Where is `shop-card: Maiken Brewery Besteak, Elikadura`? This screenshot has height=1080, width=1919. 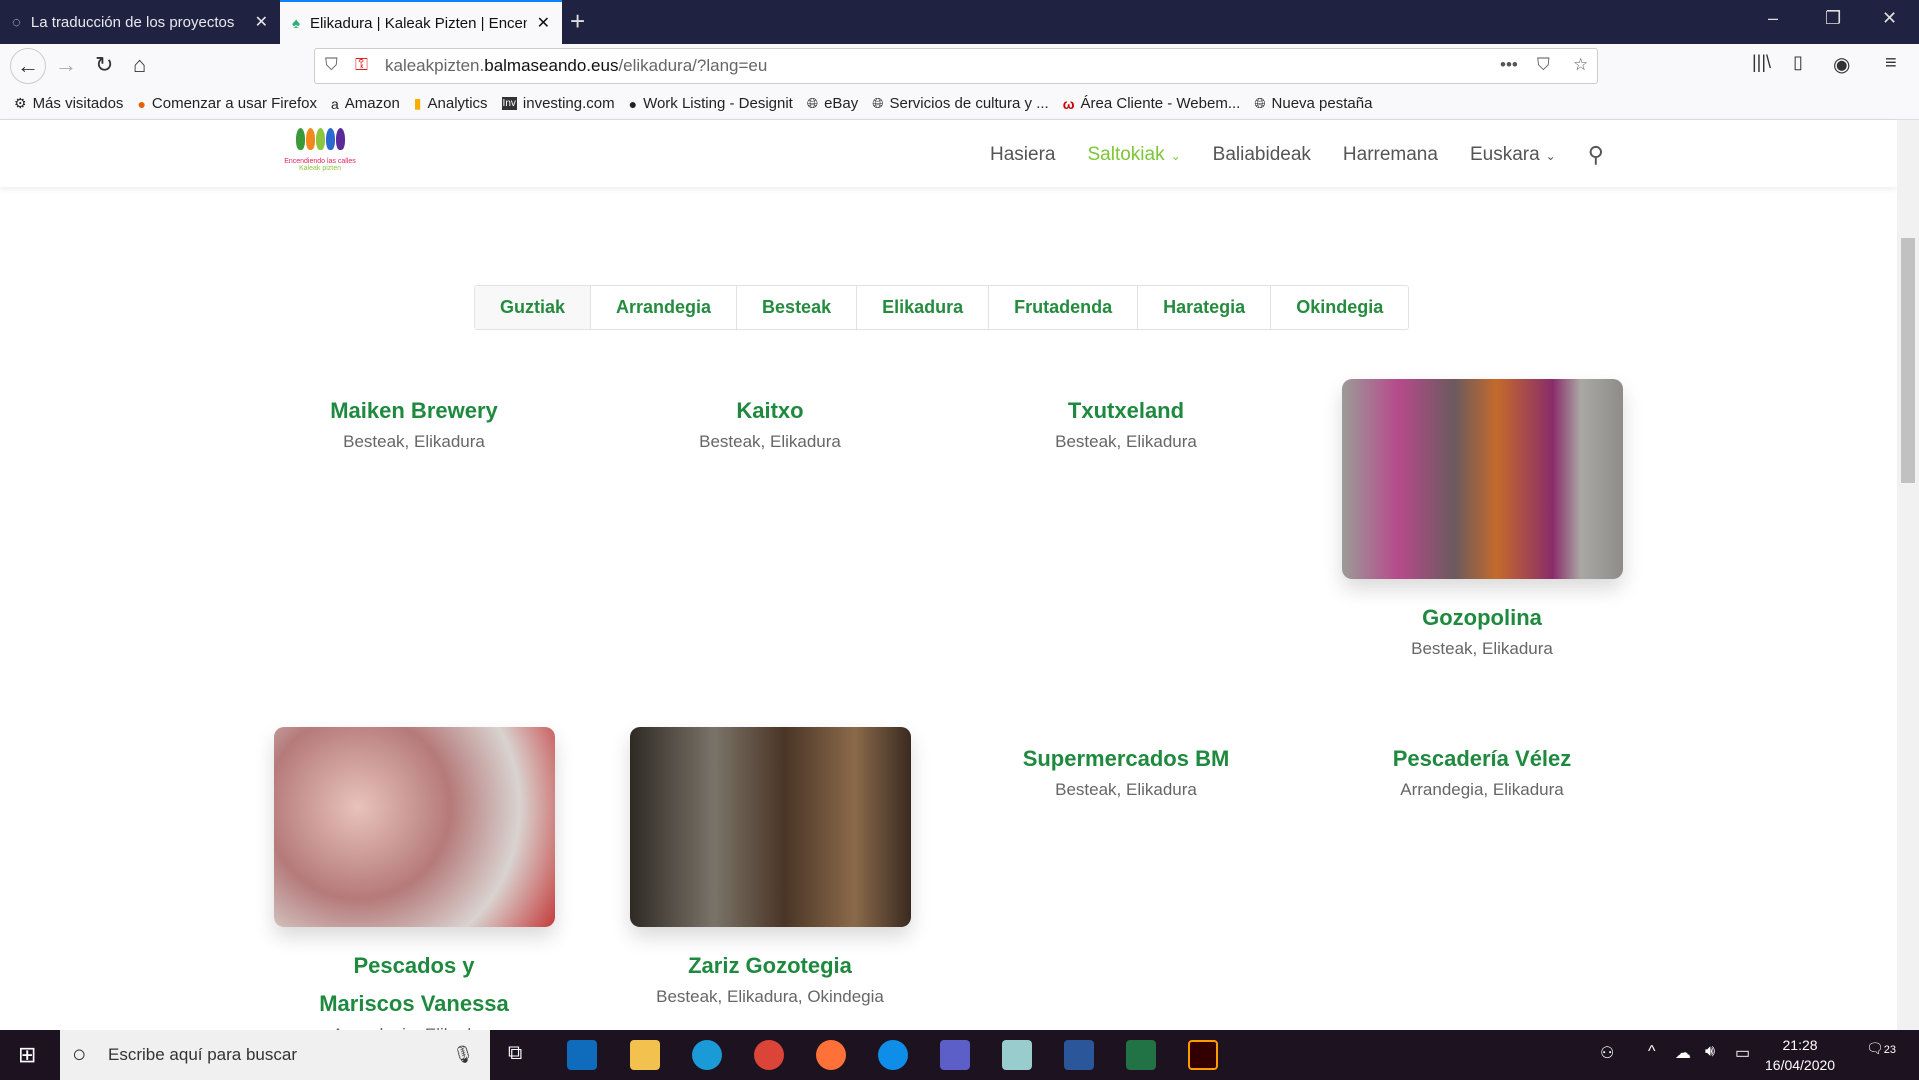
shop-card: Maiken Brewery Besteak, Elikadura is located at coordinates (414, 422).